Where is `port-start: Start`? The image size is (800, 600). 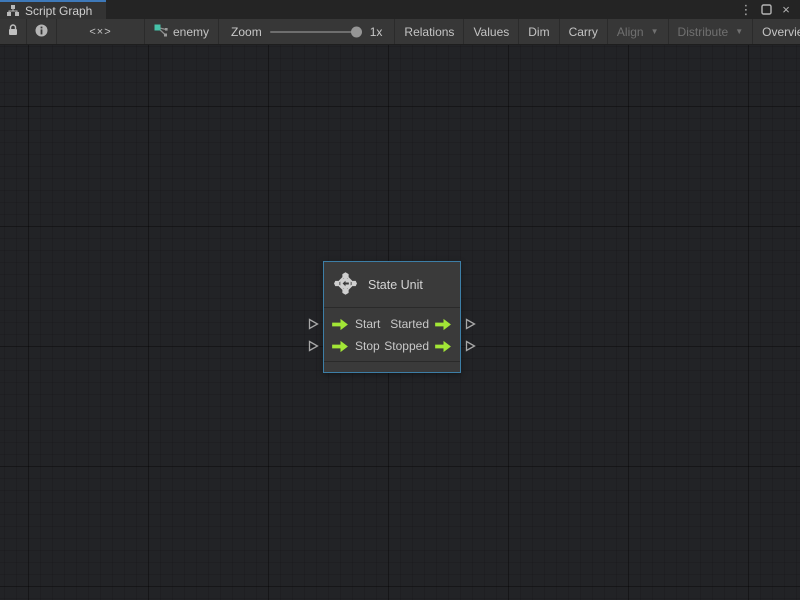 port-start: Start is located at coordinates (356, 324).